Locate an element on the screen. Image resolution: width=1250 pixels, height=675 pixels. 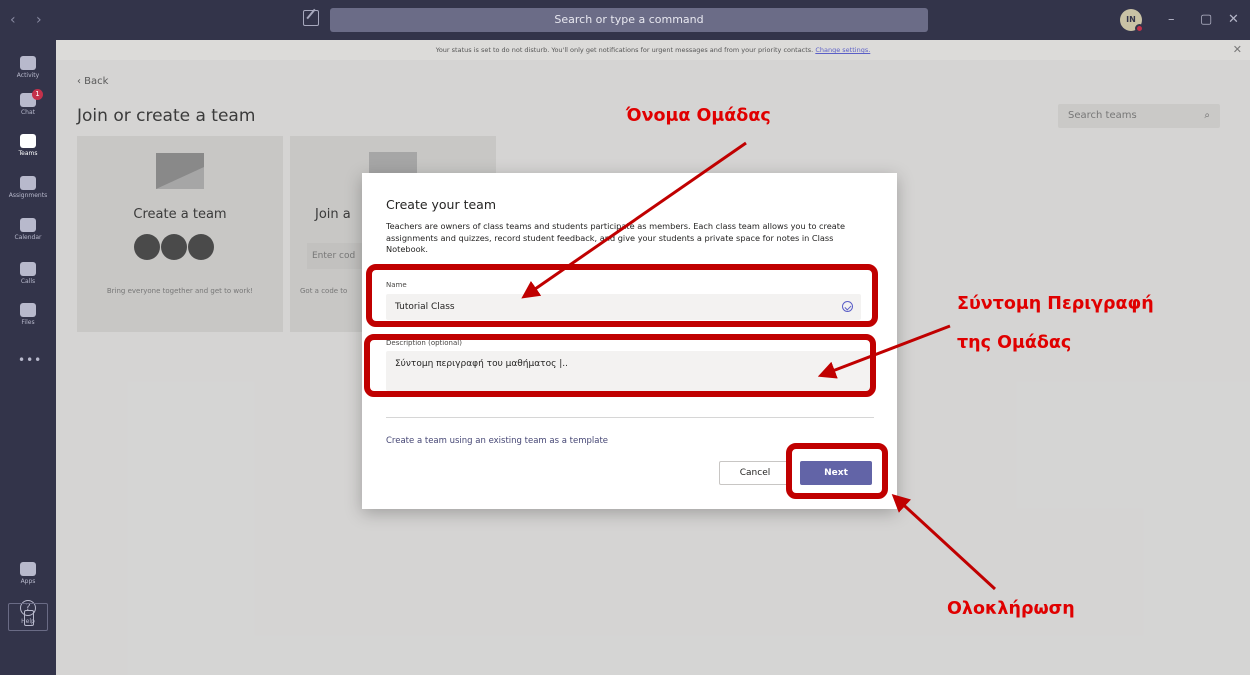
file-icon is located at coordinates (28, 310).